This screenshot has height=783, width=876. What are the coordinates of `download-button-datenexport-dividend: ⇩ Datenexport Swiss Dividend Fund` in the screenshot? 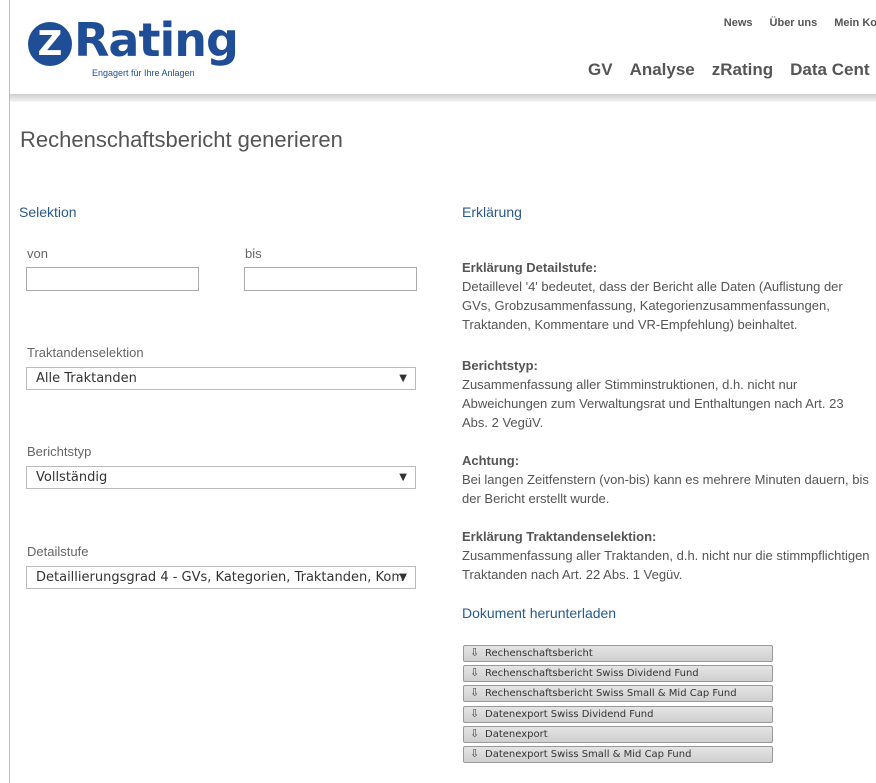 It's located at (618, 714).